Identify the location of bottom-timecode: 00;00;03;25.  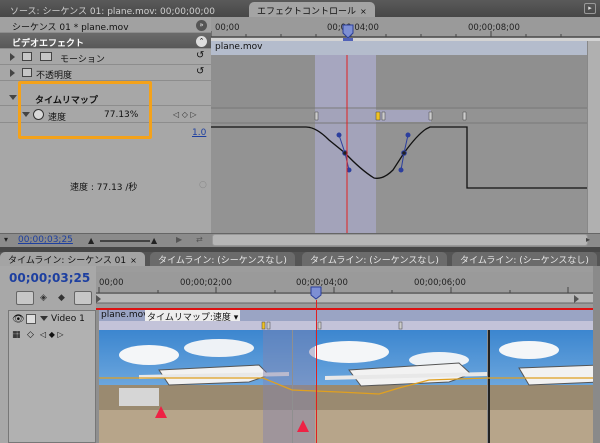
(45, 240).